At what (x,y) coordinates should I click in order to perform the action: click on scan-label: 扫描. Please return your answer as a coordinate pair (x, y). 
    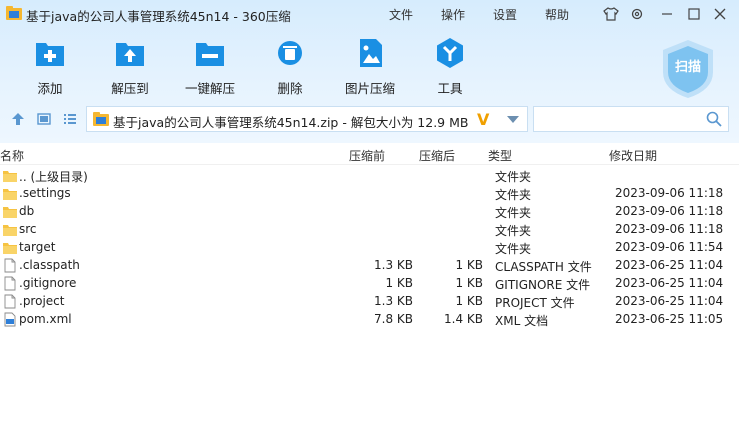
    Looking at the image, I should click on (687, 67).